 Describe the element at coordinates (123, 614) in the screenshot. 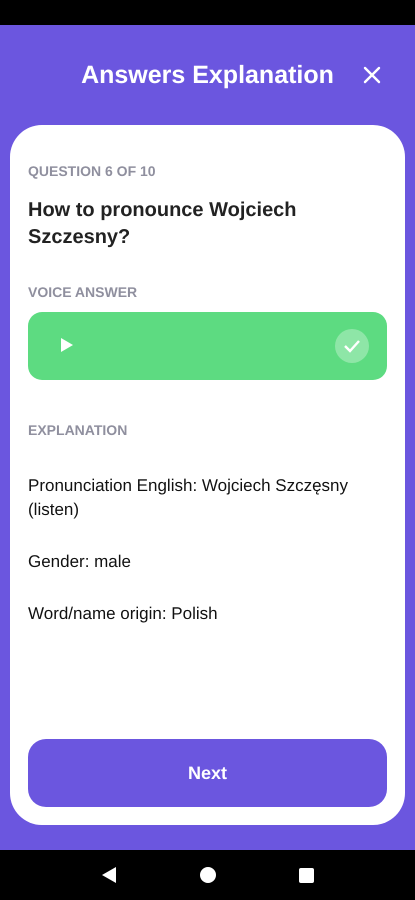

I see `explanation-text: Word/name origin: Polish` at that location.